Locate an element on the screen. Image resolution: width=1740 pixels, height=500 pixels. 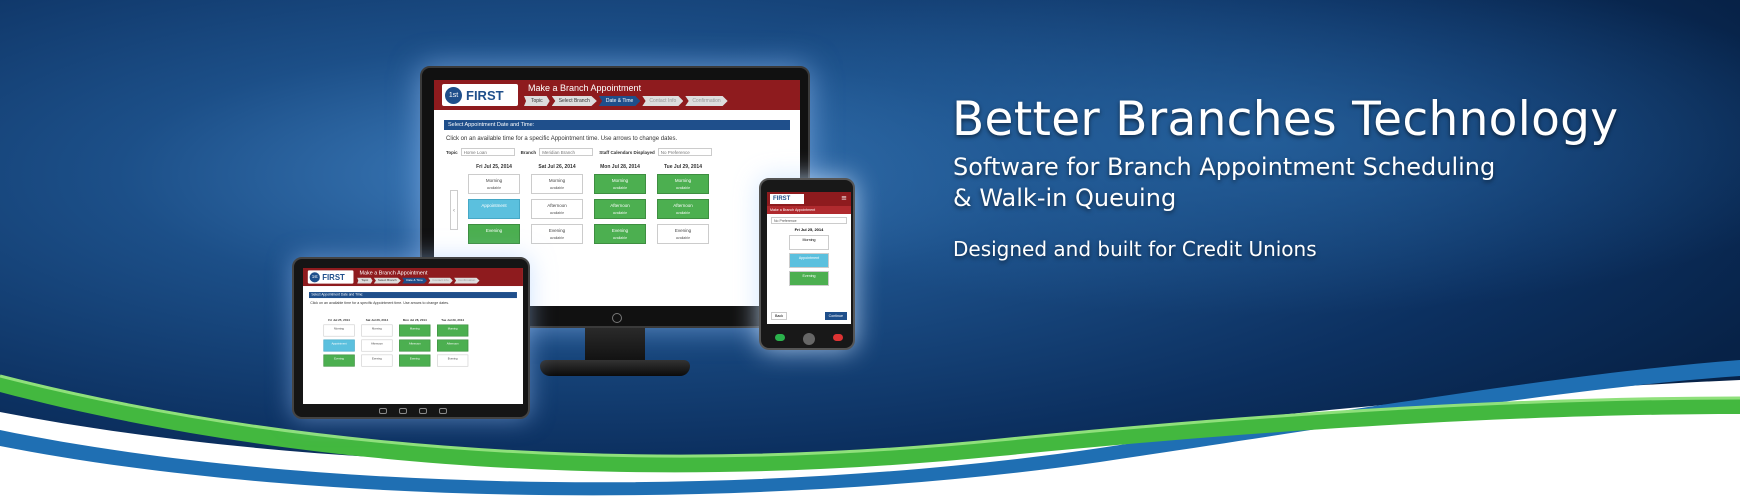
day-date: Fri Jul 25, 2014 is located at coordinates (339, 320).